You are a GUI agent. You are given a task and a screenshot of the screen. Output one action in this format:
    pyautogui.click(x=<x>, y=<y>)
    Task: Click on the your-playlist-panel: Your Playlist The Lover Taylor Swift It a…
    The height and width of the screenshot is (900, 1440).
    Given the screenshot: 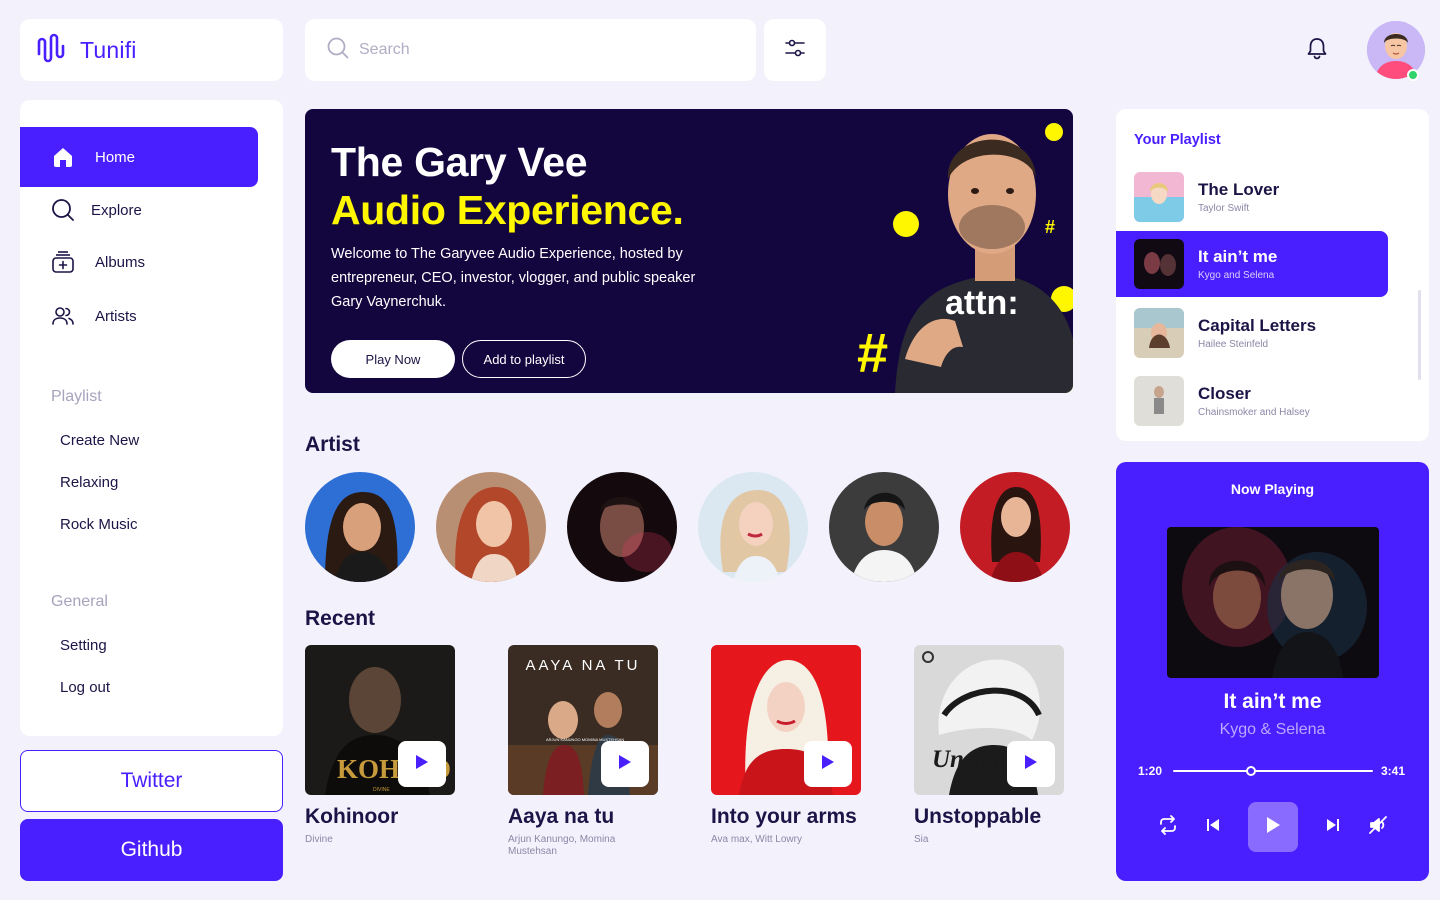 What is the action you would take?
    pyautogui.click(x=1272, y=275)
    